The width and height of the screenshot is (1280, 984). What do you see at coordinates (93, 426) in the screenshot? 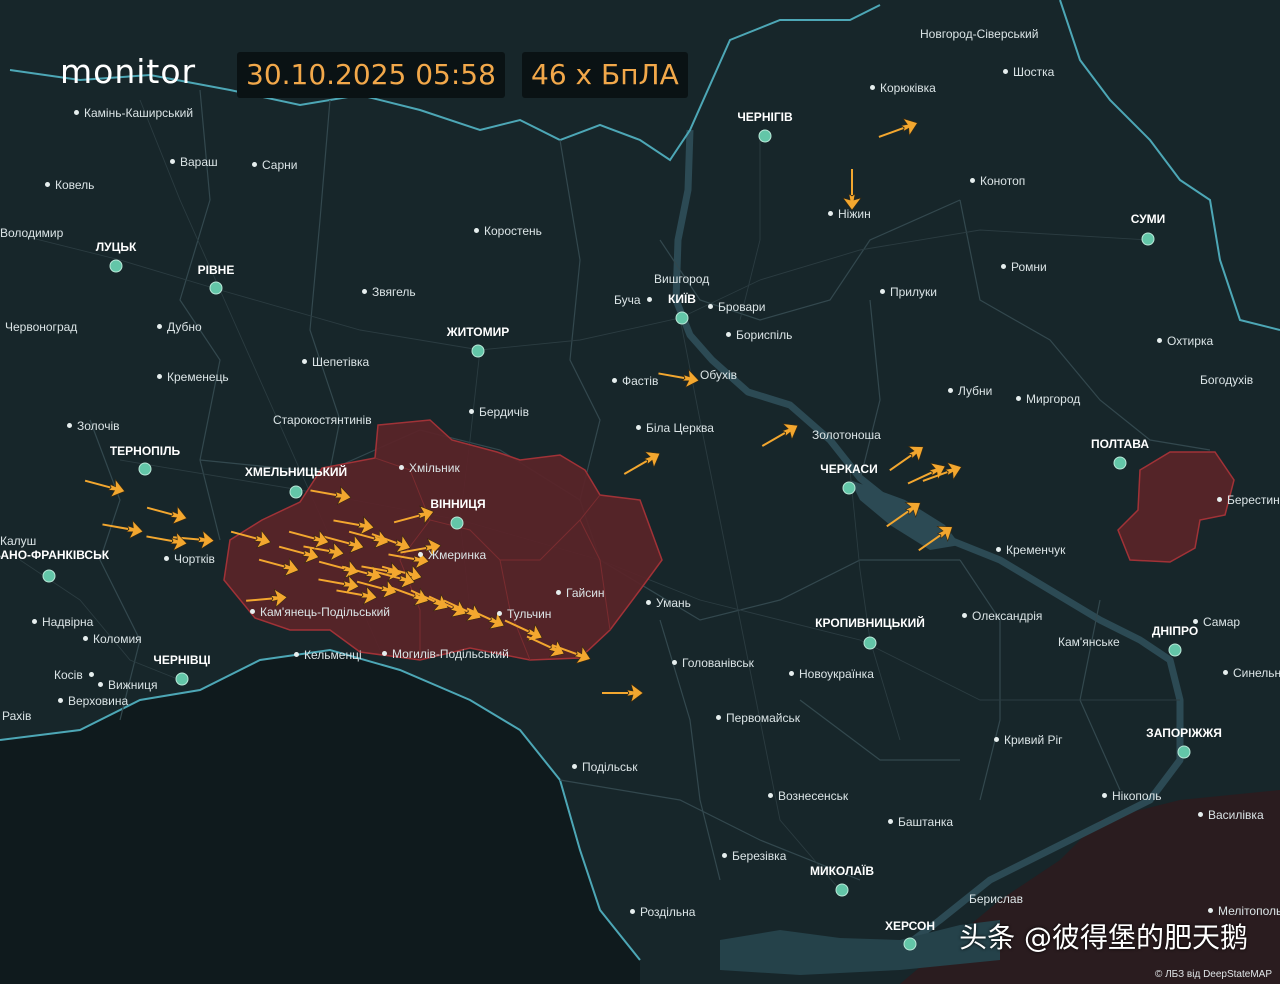
I see `place-label: Золочів` at bounding box center [93, 426].